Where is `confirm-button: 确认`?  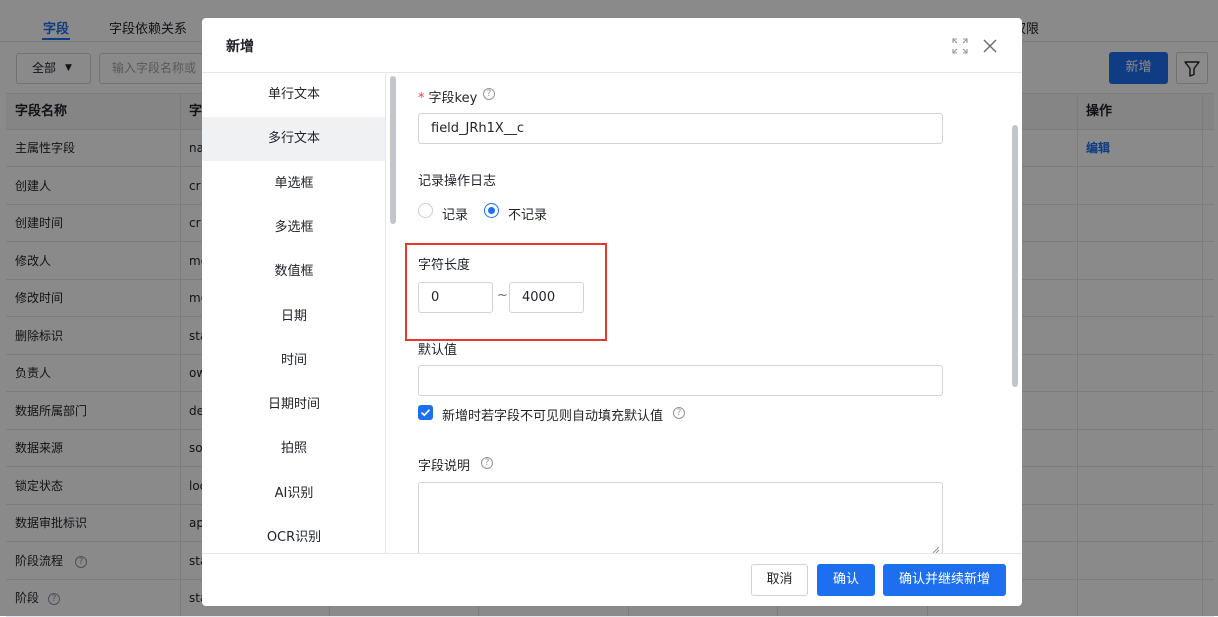
confirm-button: 确认 is located at coordinates (846, 580).